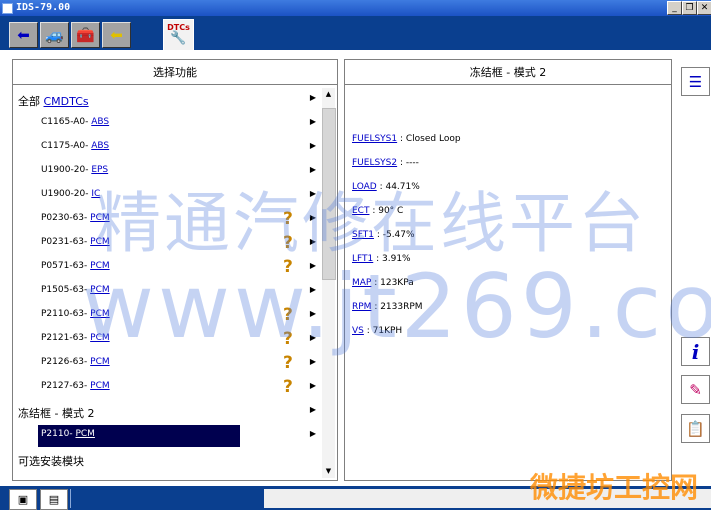 The image size is (711, 510). I want to click on row-label: P2110- PCM, so click(68, 434).